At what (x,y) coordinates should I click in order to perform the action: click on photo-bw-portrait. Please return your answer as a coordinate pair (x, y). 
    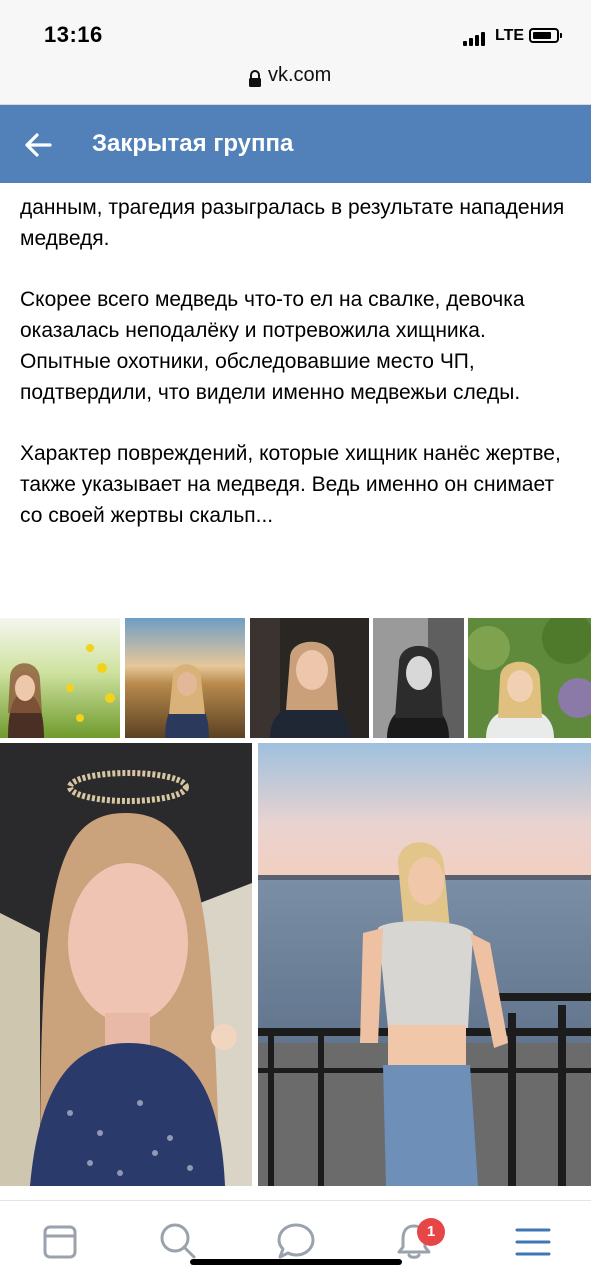
    Looking at the image, I should click on (418, 678).